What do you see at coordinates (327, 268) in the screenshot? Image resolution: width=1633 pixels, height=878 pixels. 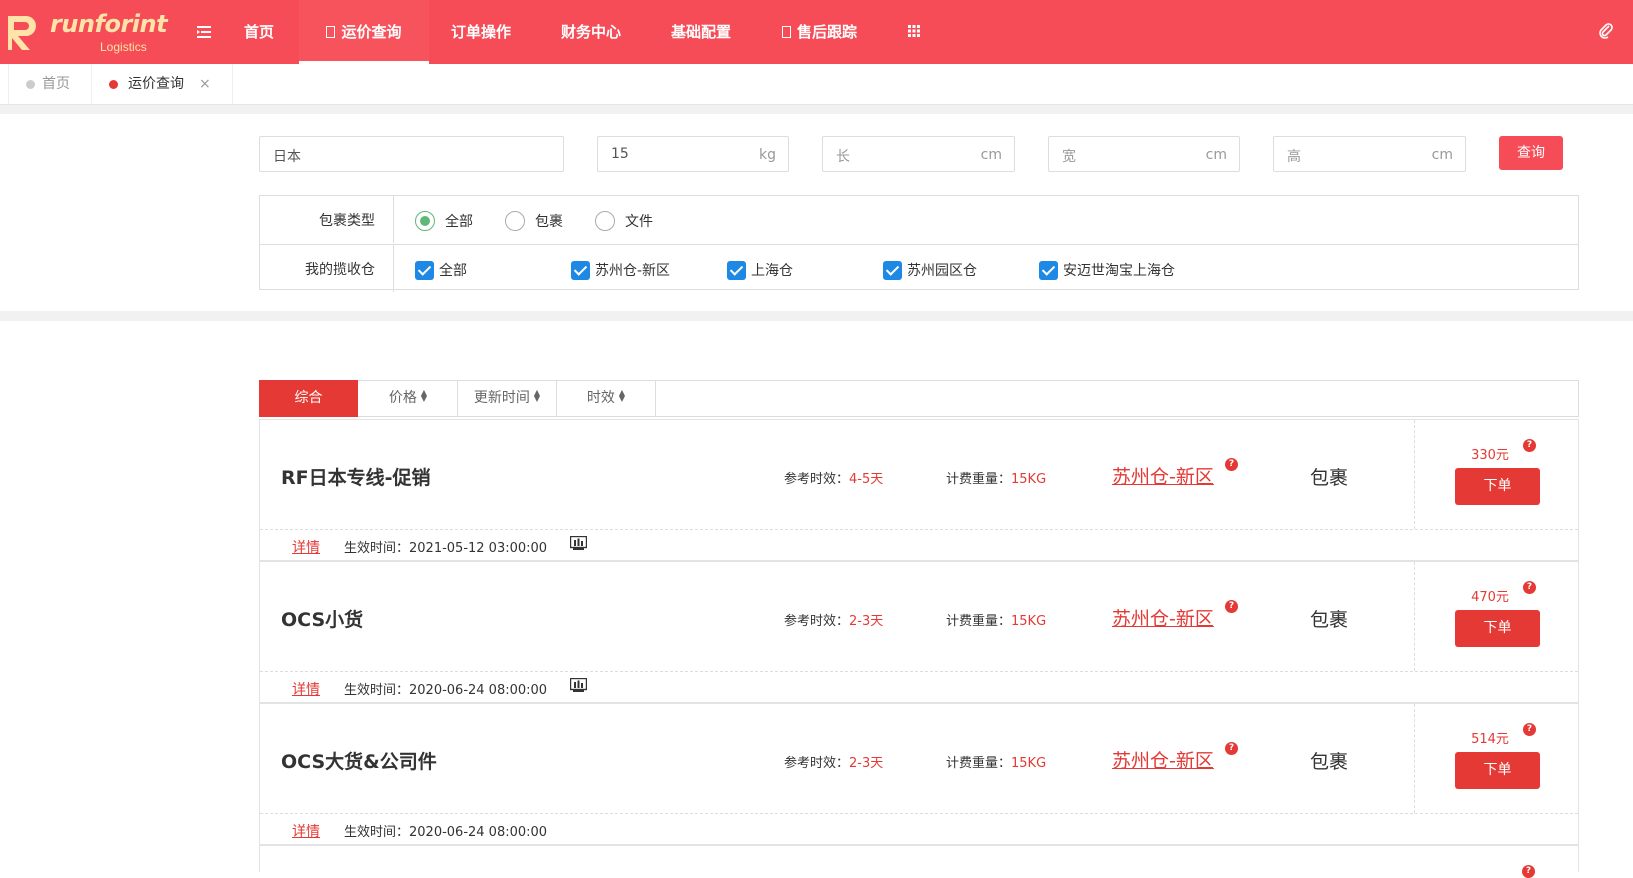 I see `warehouse-label-cell: 我的揽收仓` at bounding box center [327, 268].